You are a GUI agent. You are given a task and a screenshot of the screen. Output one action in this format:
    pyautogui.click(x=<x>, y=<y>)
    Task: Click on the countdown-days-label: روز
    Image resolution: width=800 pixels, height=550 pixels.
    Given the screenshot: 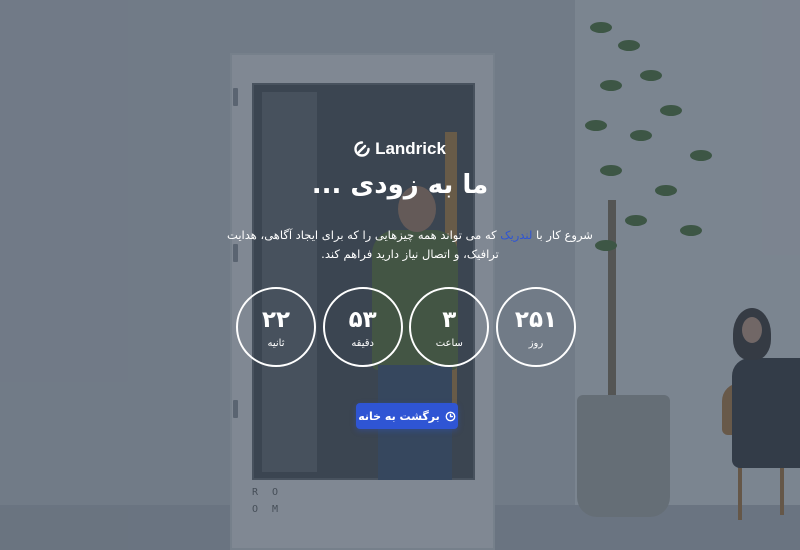 What is the action you would take?
    pyautogui.click(x=536, y=343)
    